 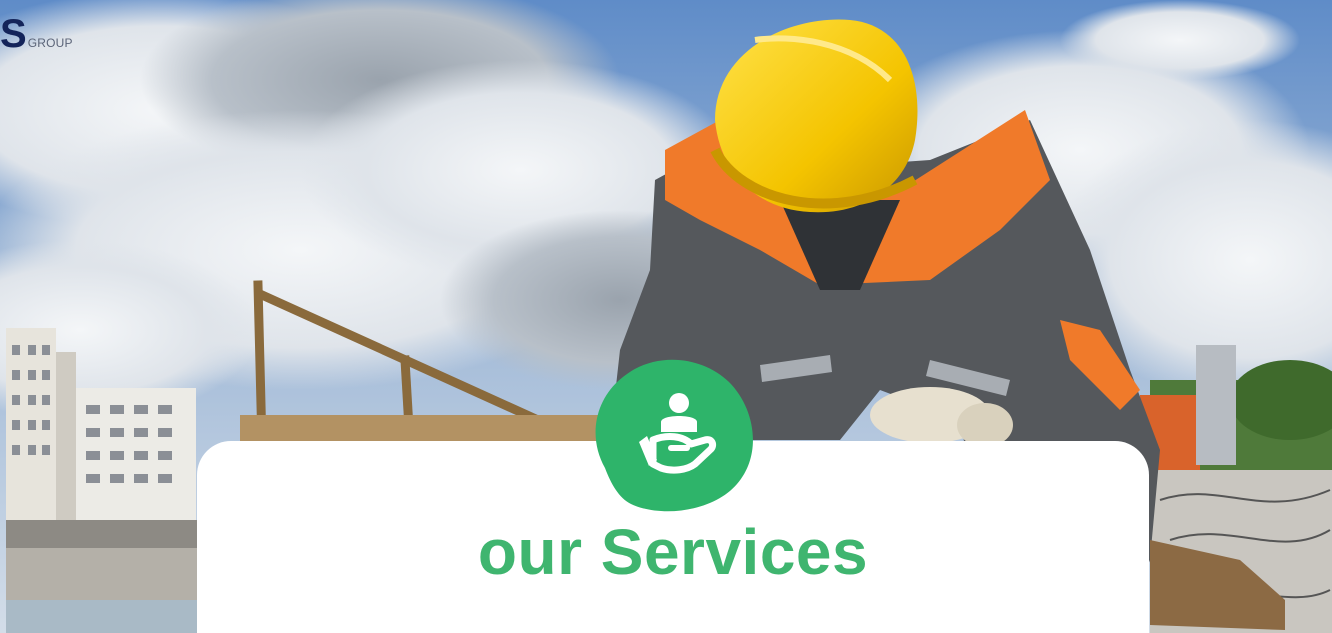 I want to click on brand-logo: S GROUP, so click(x=36, y=34).